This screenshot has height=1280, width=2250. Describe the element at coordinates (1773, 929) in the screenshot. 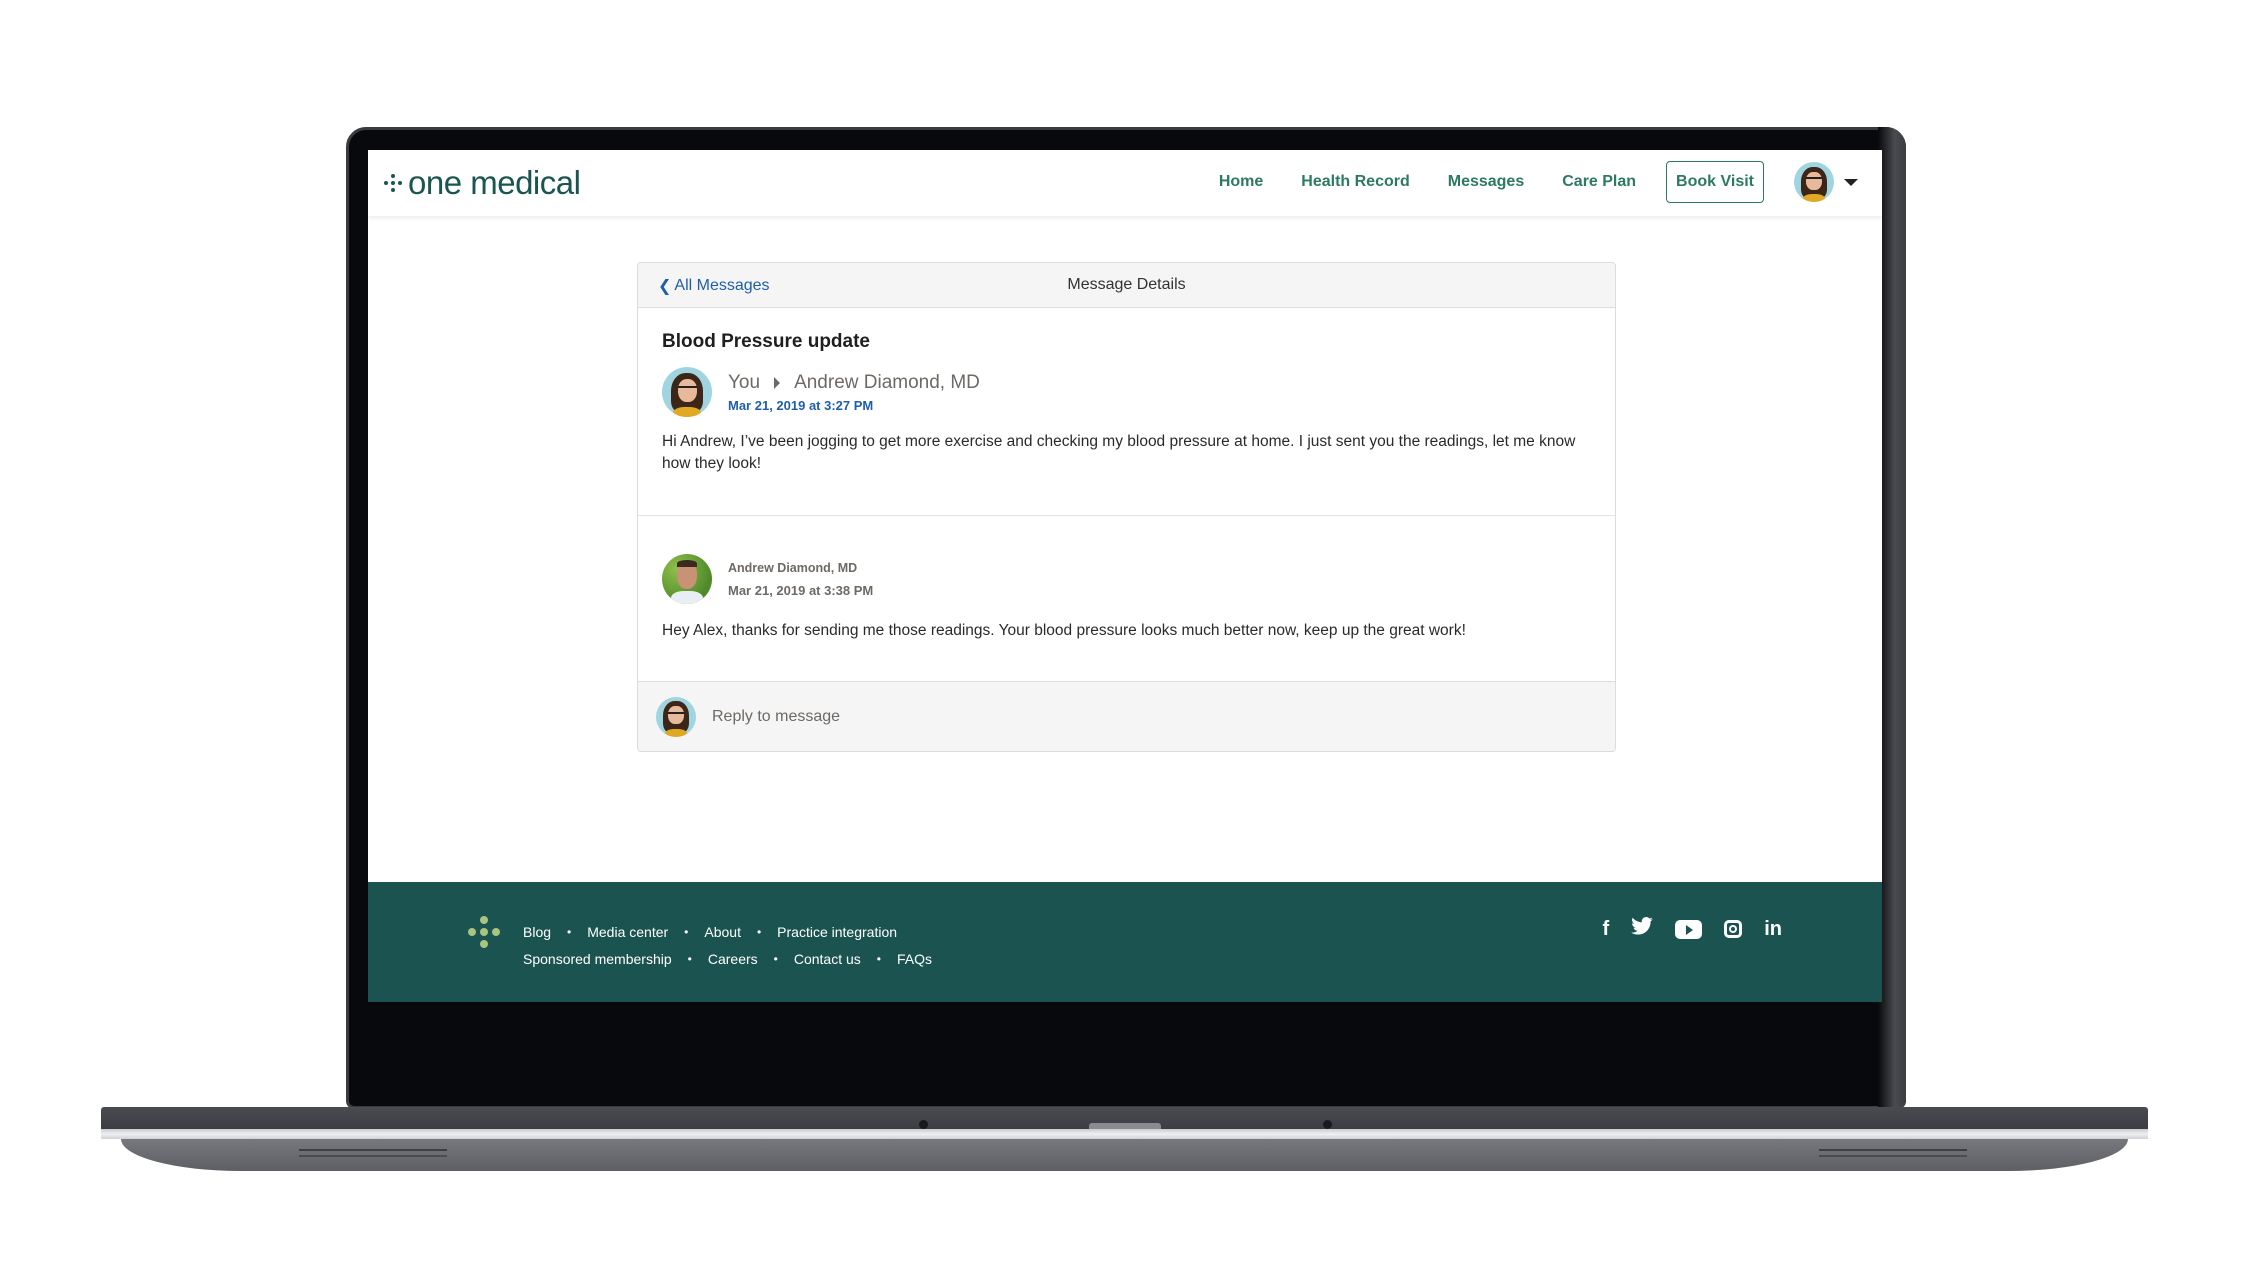

I see `linkedin-icon: in` at that location.